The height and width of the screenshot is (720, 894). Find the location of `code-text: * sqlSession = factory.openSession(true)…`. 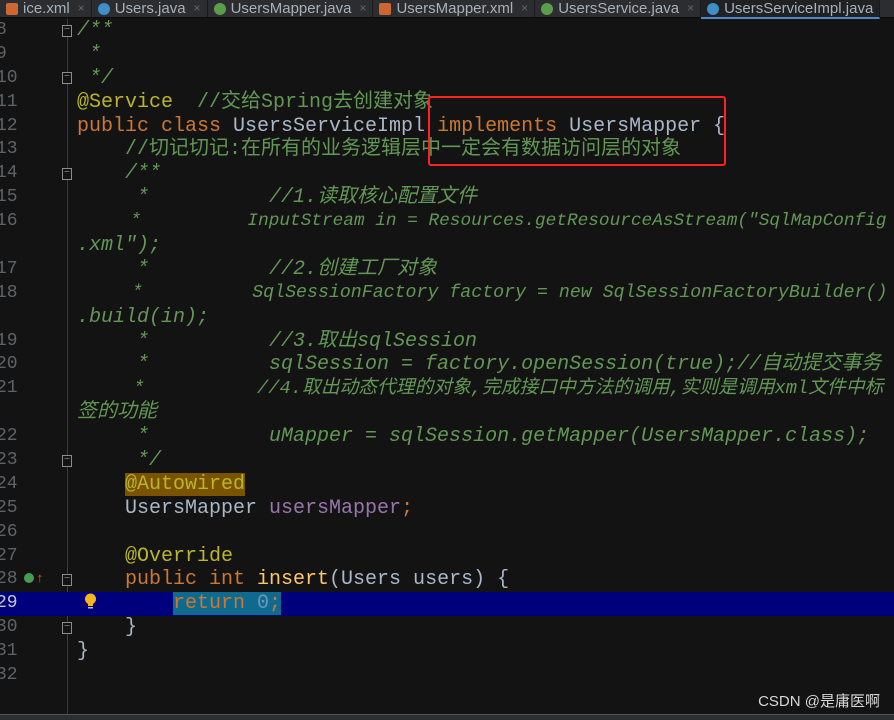

code-text: * sqlSession = factory.openSession(true)… is located at coordinates (479, 365).